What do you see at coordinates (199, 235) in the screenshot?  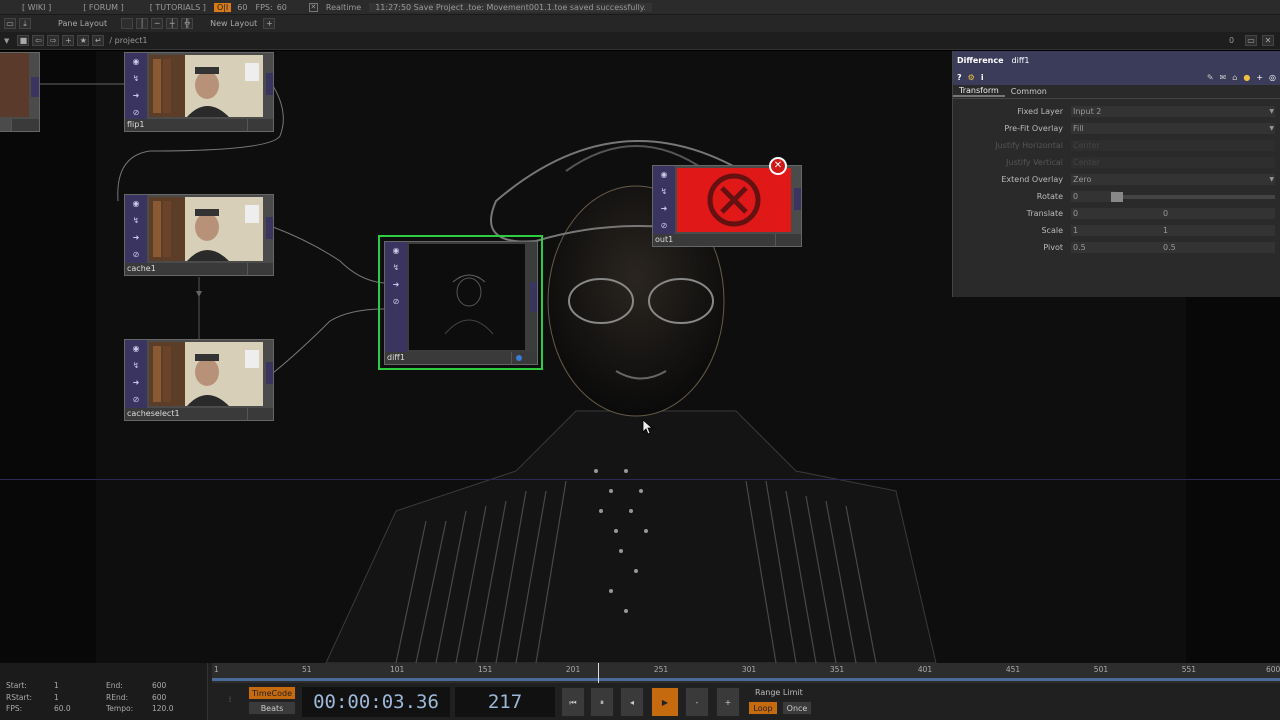 I see `node-cache1: ◉ ↯ ➜ ⊘ cache1` at bounding box center [199, 235].